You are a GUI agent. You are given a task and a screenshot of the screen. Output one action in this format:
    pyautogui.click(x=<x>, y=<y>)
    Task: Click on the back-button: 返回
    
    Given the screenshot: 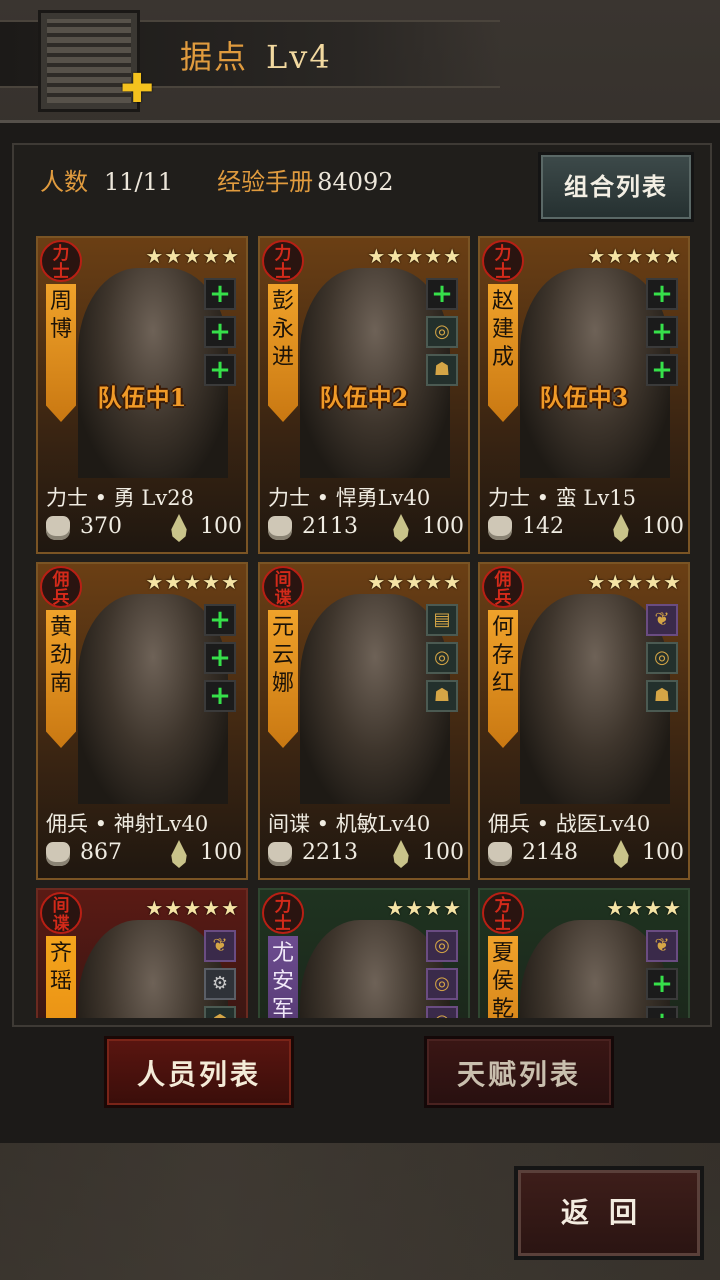 What is the action you would take?
    pyautogui.click(x=609, y=1213)
    